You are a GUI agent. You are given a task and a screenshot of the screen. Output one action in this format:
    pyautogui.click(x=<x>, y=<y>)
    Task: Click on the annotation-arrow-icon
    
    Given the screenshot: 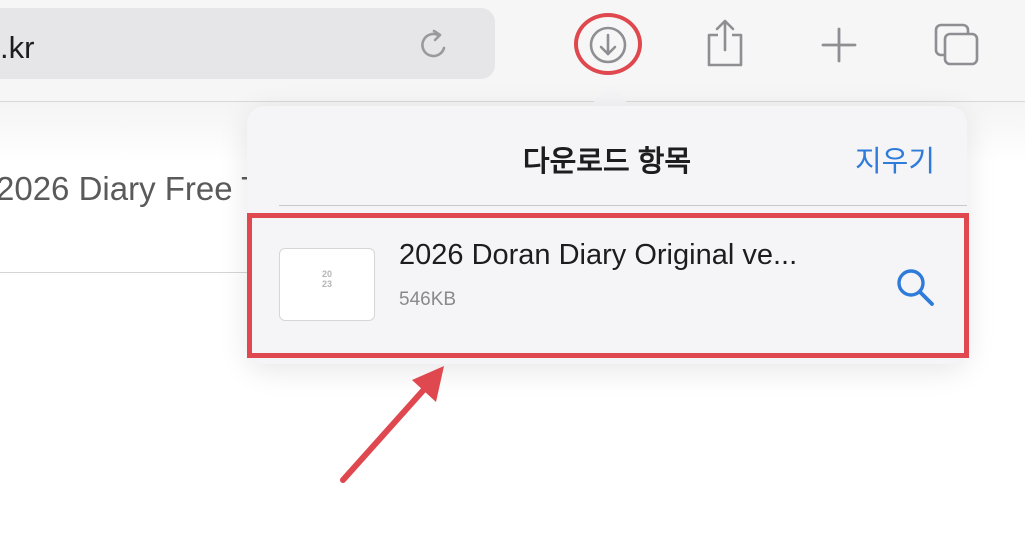 What is the action you would take?
    pyautogui.click(x=392, y=424)
    